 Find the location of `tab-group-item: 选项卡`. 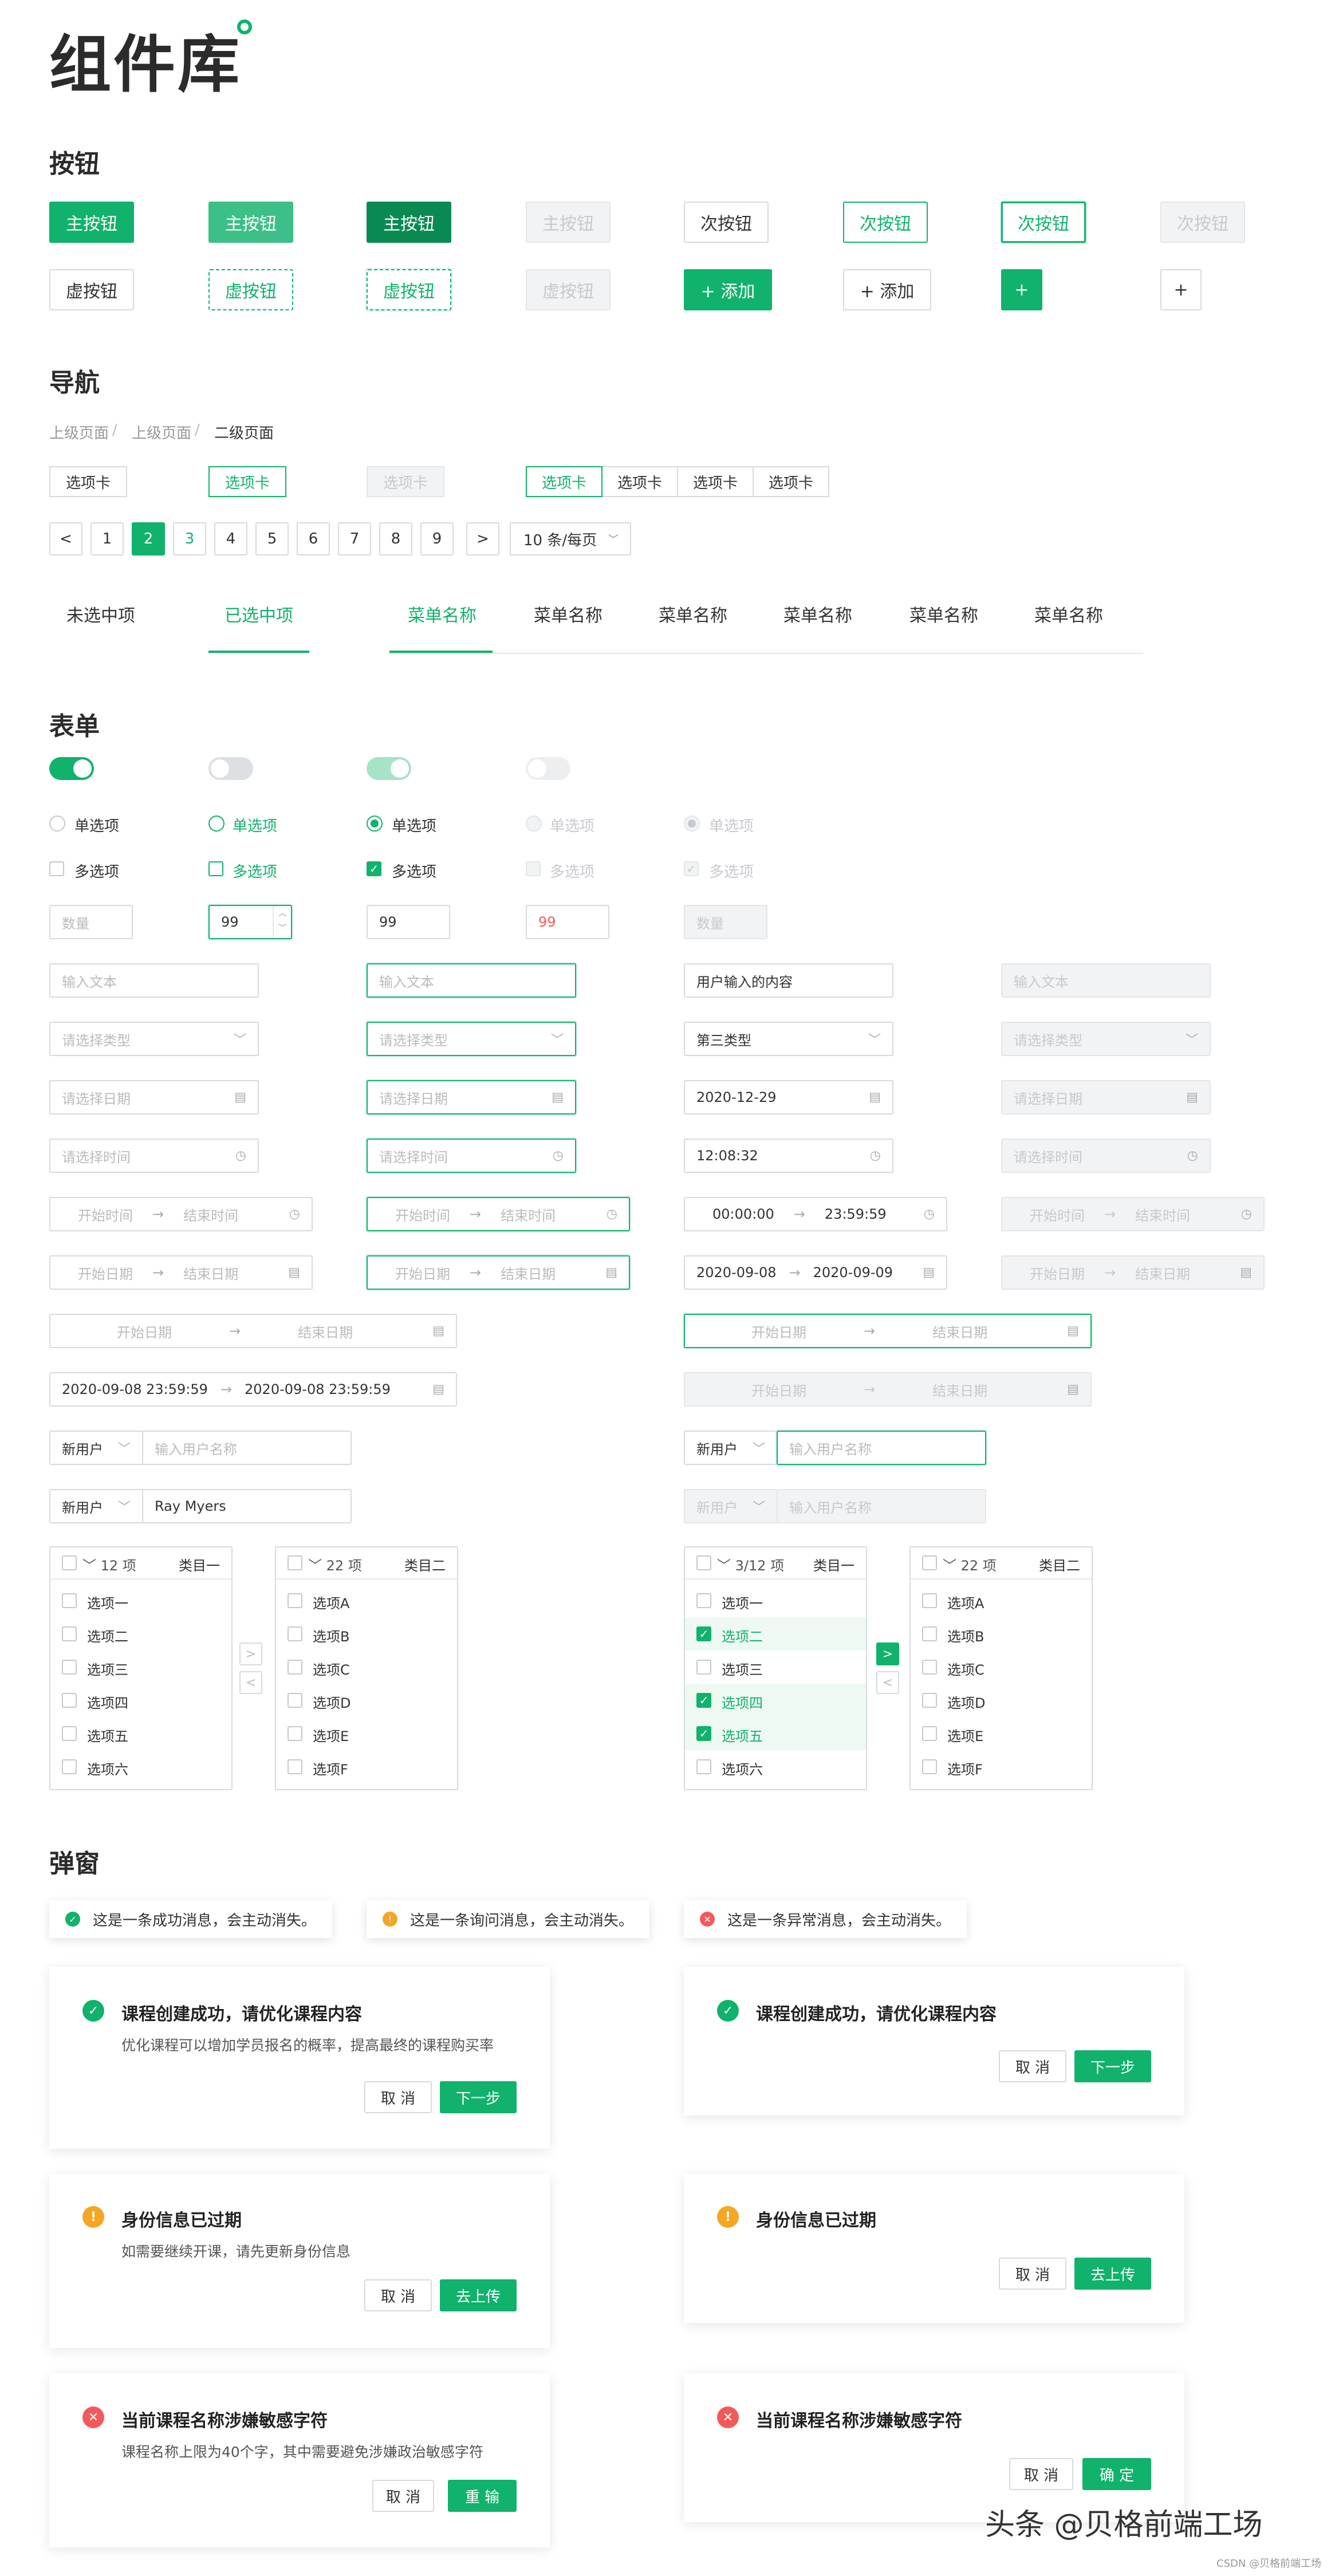

tab-group-item: 选项卡 is located at coordinates (715, 481).